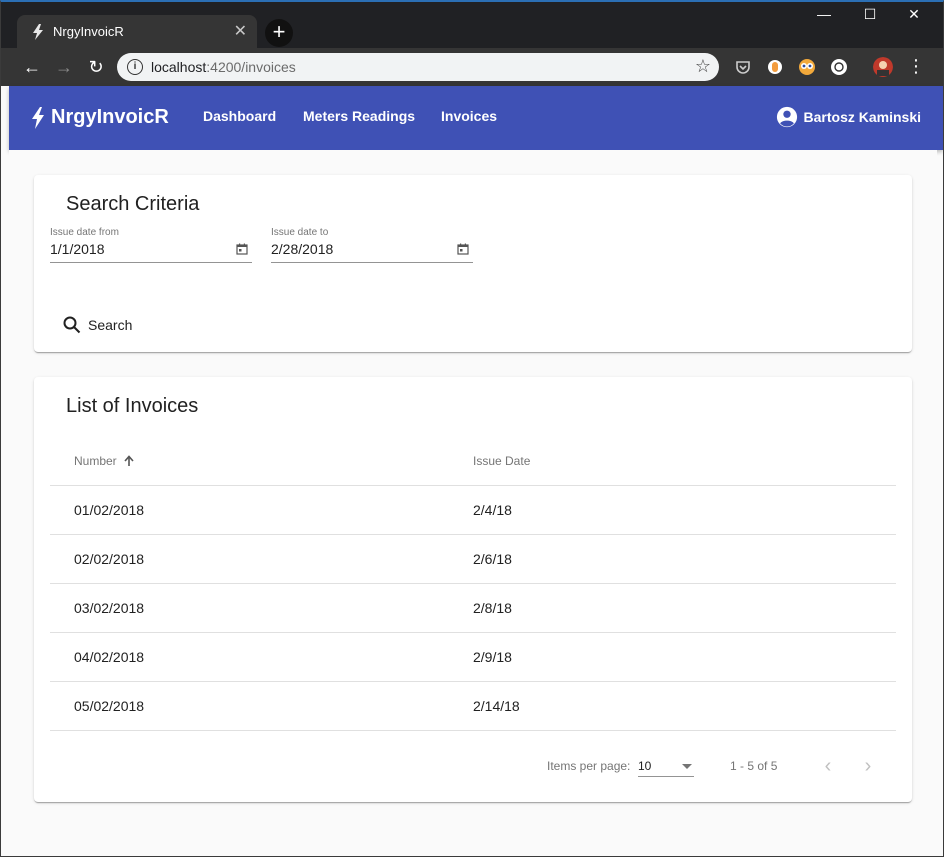 The image size is (944, 857). I want to click on tab-strip: NrgyInvoicR ✕ + — ☐ ✕, so click(472, 25).